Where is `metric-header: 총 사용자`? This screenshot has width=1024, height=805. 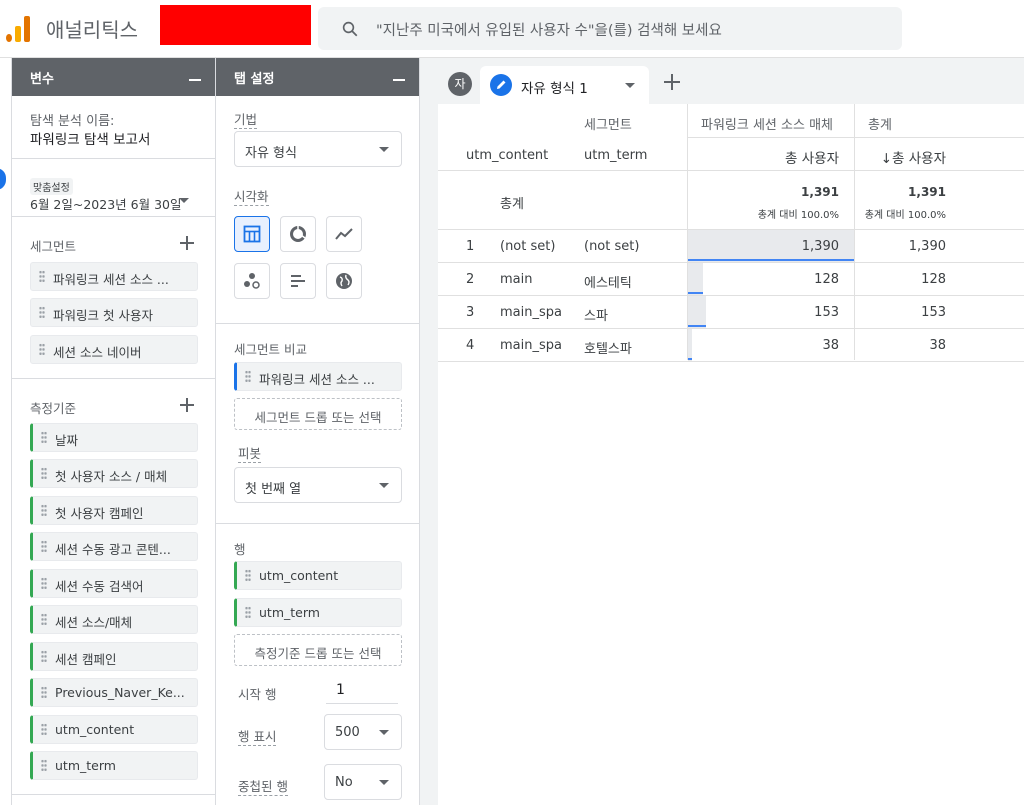
metric-header: 총 사용자 is located at coordinates (763, 157).